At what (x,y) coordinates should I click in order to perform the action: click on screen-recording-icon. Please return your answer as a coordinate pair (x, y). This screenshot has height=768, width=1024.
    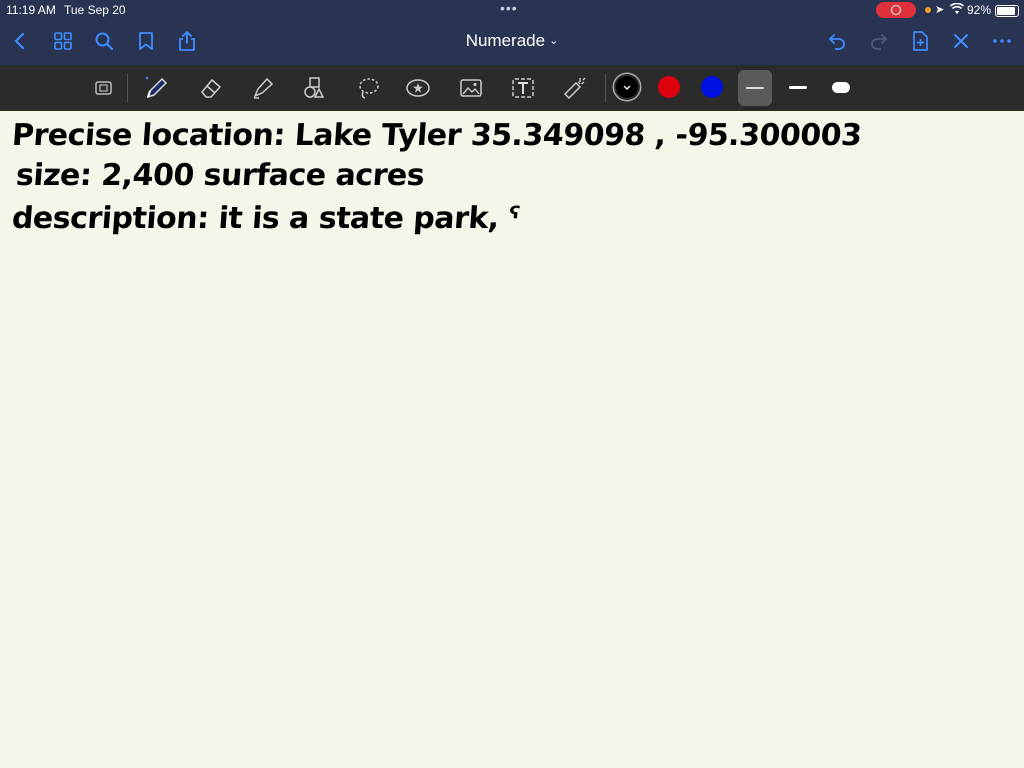
    Looking at the image, I should click on (896, 10).